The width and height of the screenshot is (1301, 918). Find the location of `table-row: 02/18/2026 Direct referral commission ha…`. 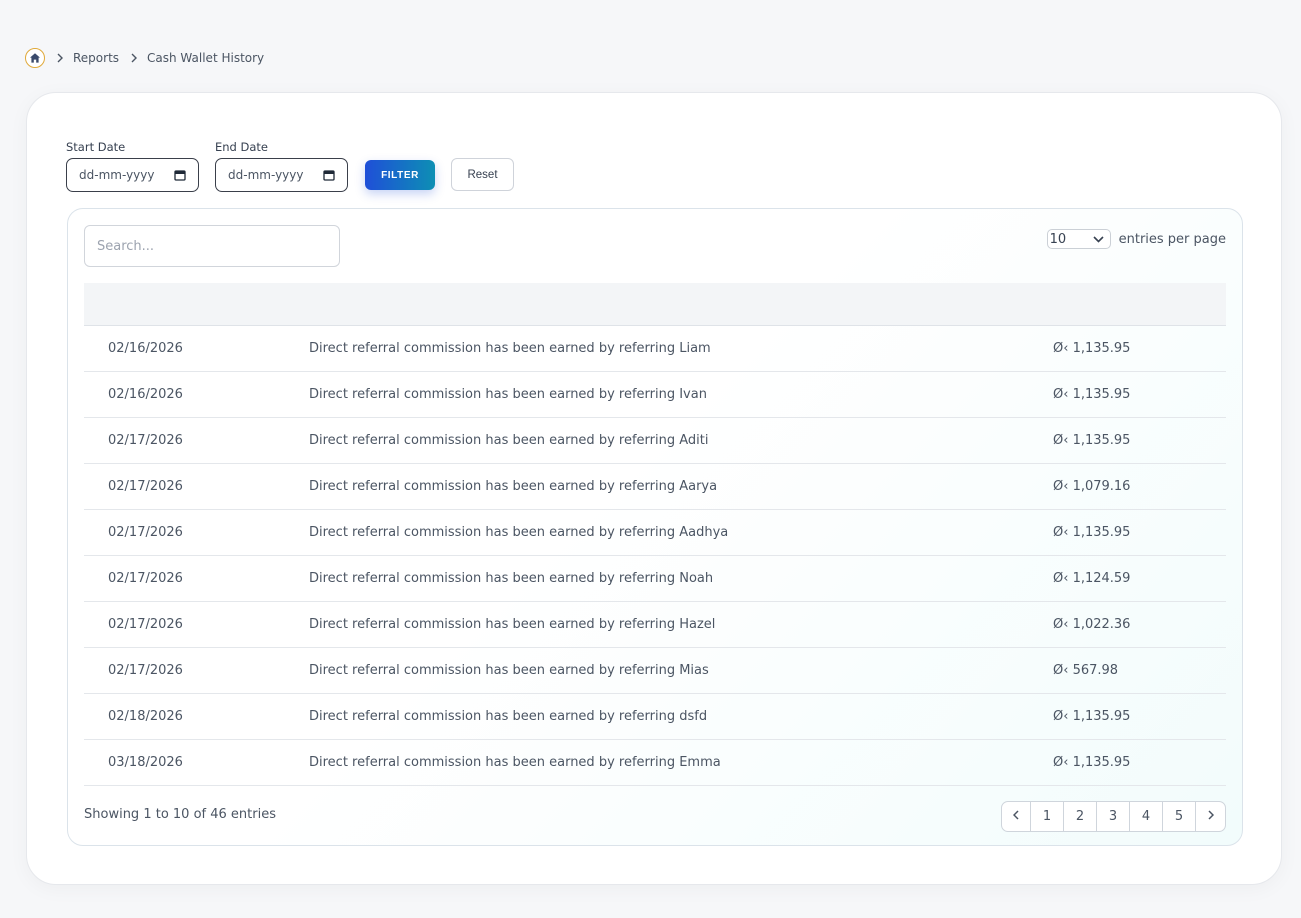

table-row: 02/18/2026 Direct referral commission ha… is located at coordinates (655, 717).